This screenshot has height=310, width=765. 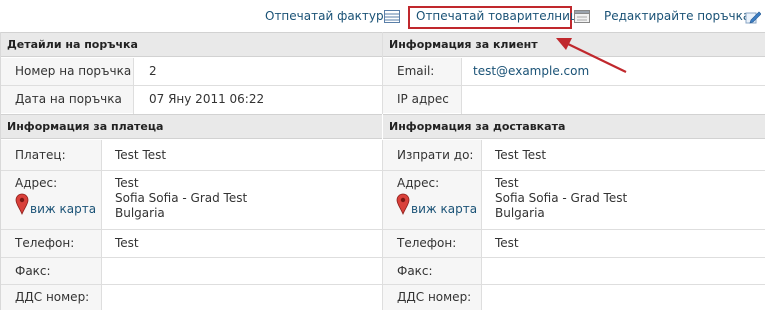 What do you see at coordinates (561, 198) in the screenshot?
I see `shipping-address-line2: Sofia Sofia - Grad Test` at bounding box center [561, 198].